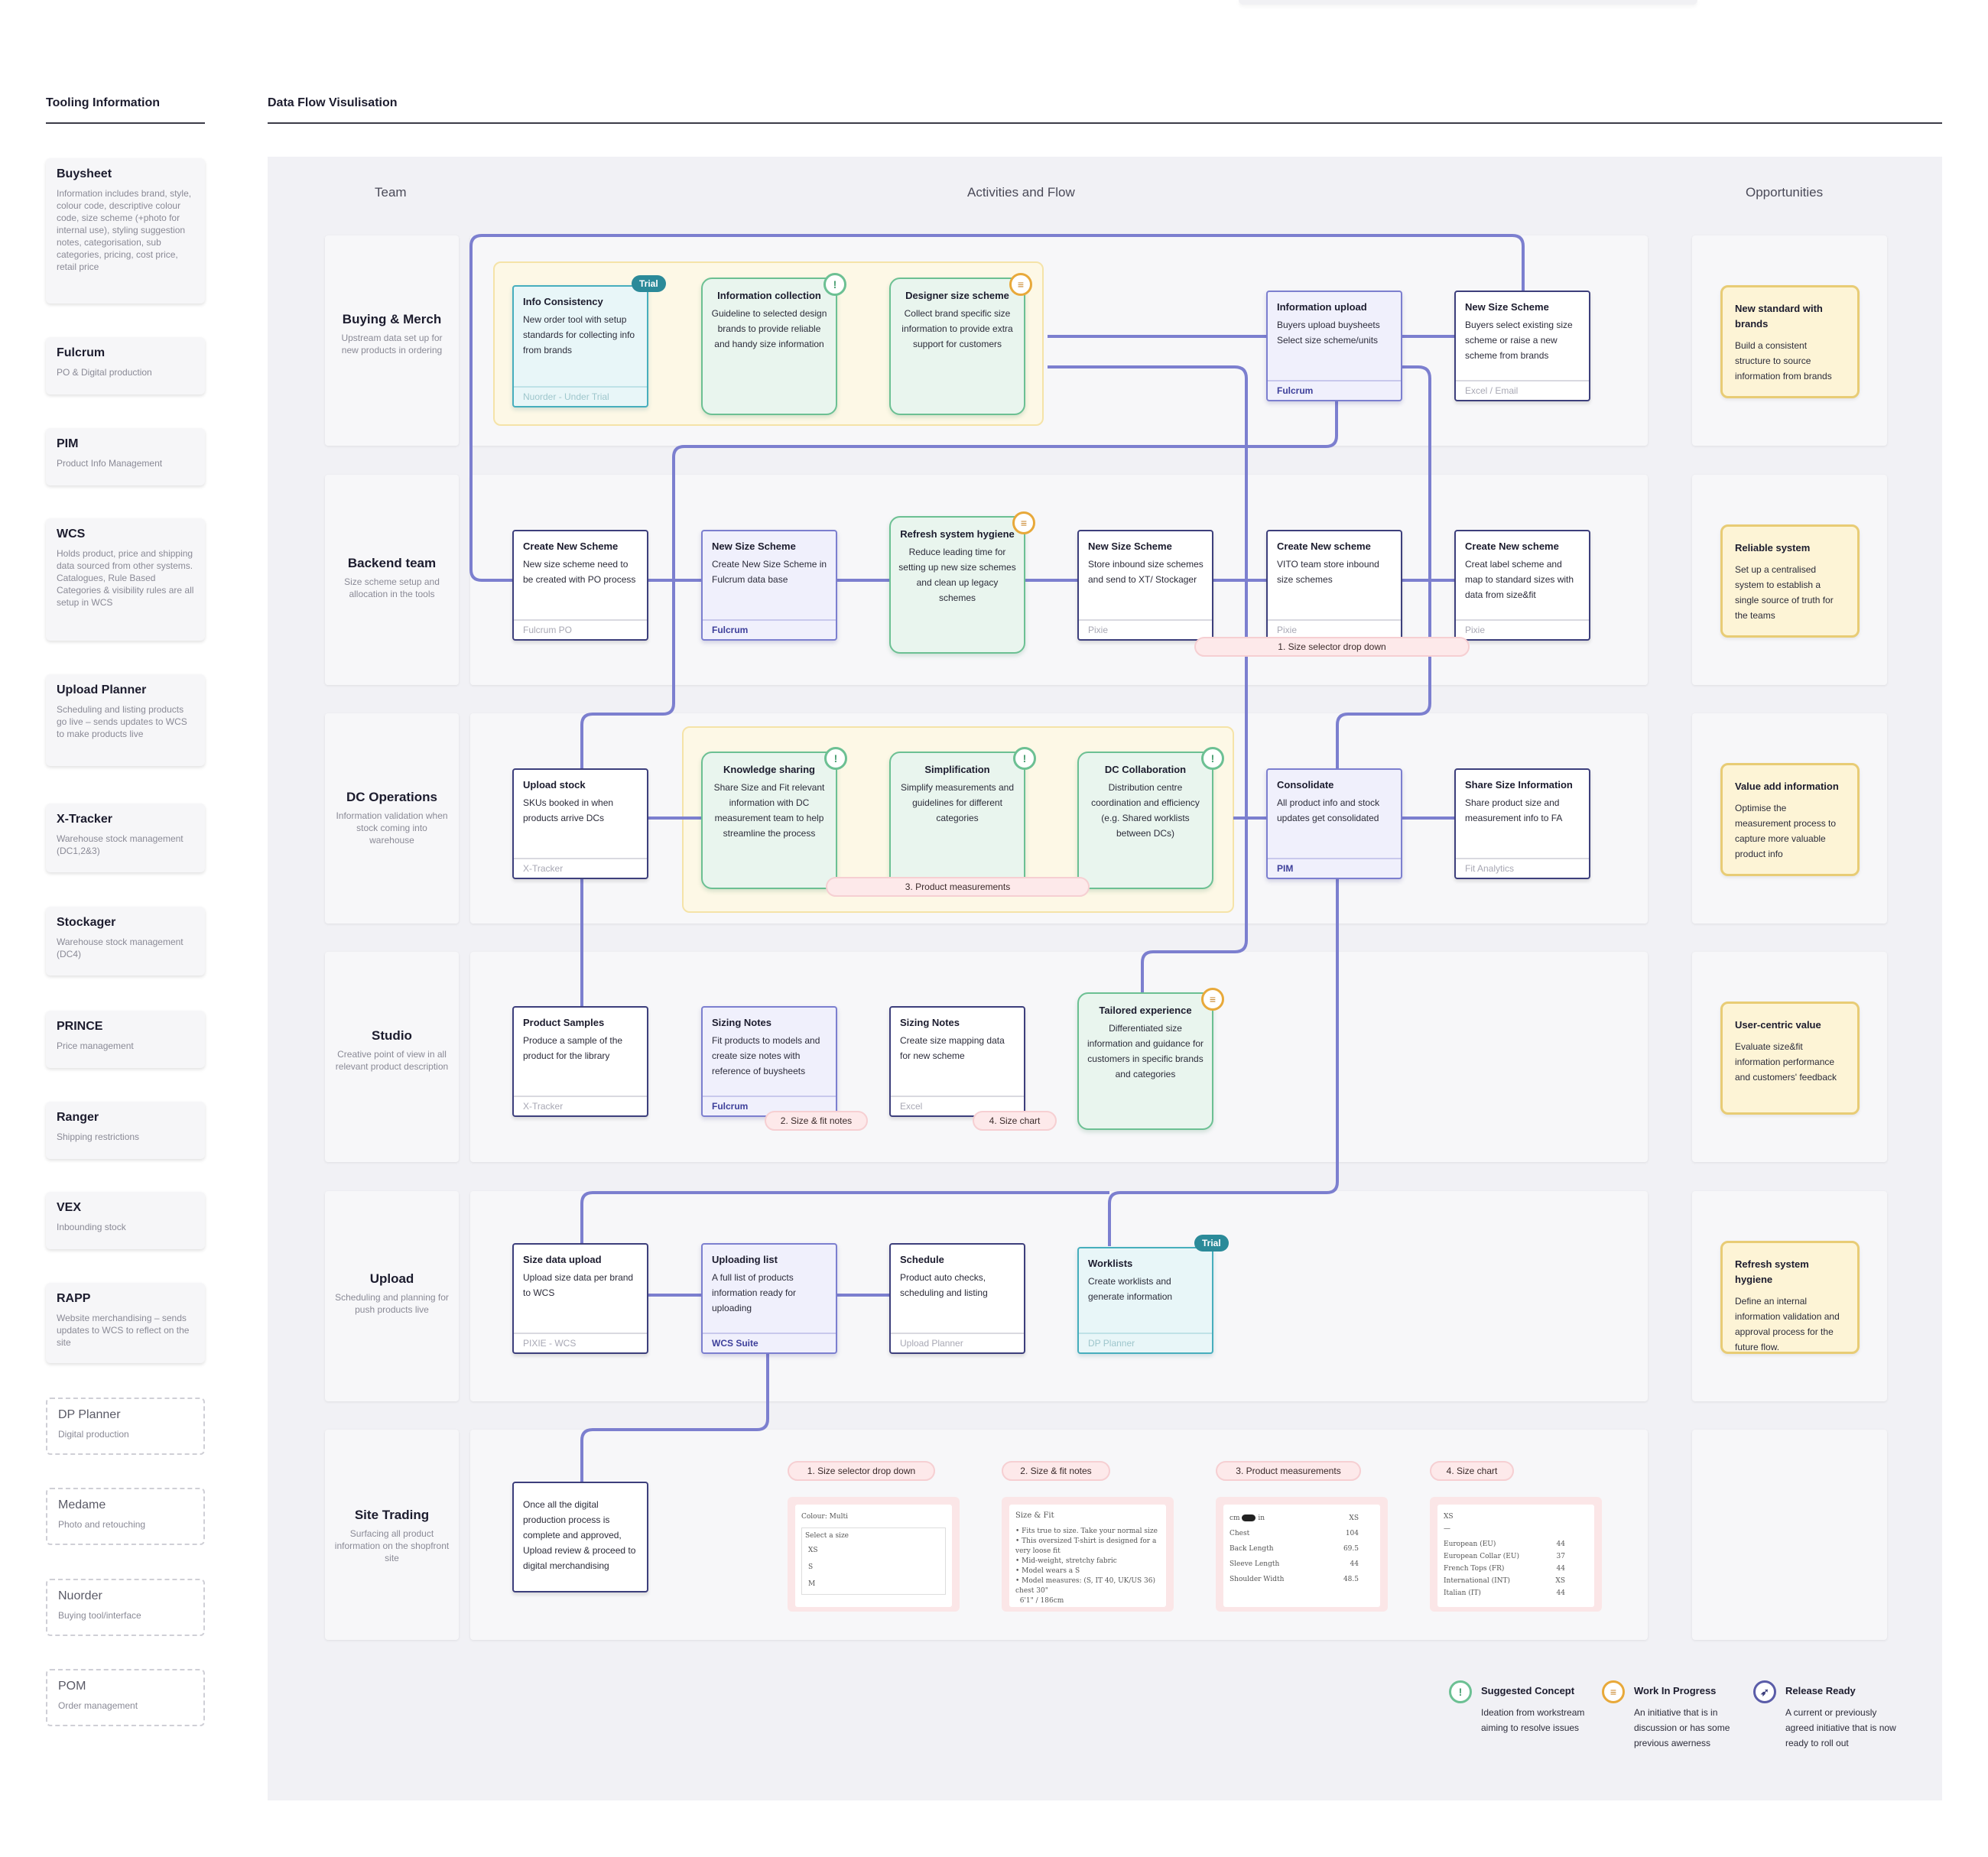  Describe the element at coordinates (1051, 1571) in the screenshot. I see `thumb-bullet-text: Model wears a S` at that location.